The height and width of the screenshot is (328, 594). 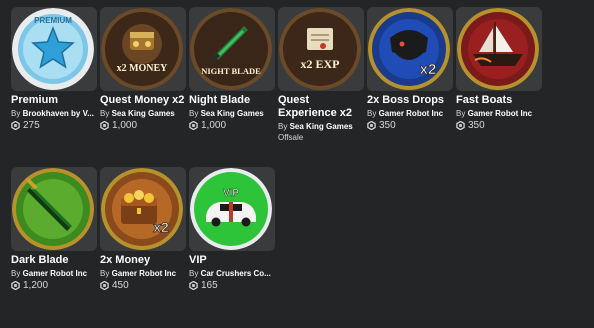 What do you see at coordinates (120, 285) in the screenshot?
I see `price-value: 450` at bounding box center [120, 285].